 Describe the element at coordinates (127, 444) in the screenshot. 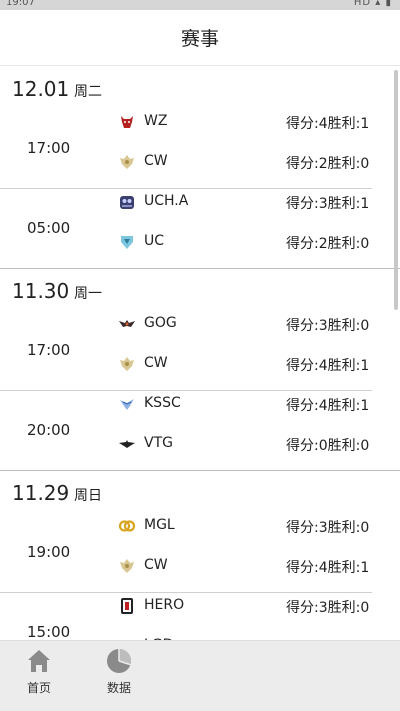

I see `black-wing-logo` at that location.